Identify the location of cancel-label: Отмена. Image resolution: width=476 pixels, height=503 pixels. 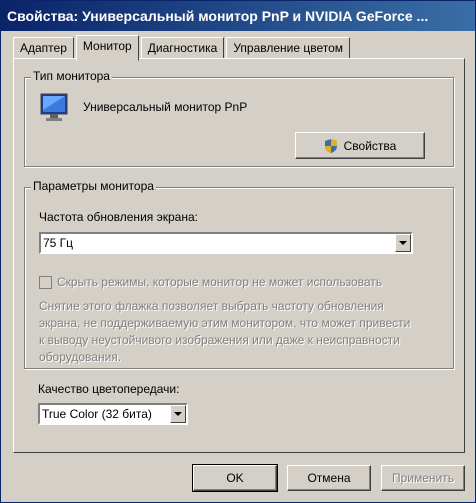
(329, 478).